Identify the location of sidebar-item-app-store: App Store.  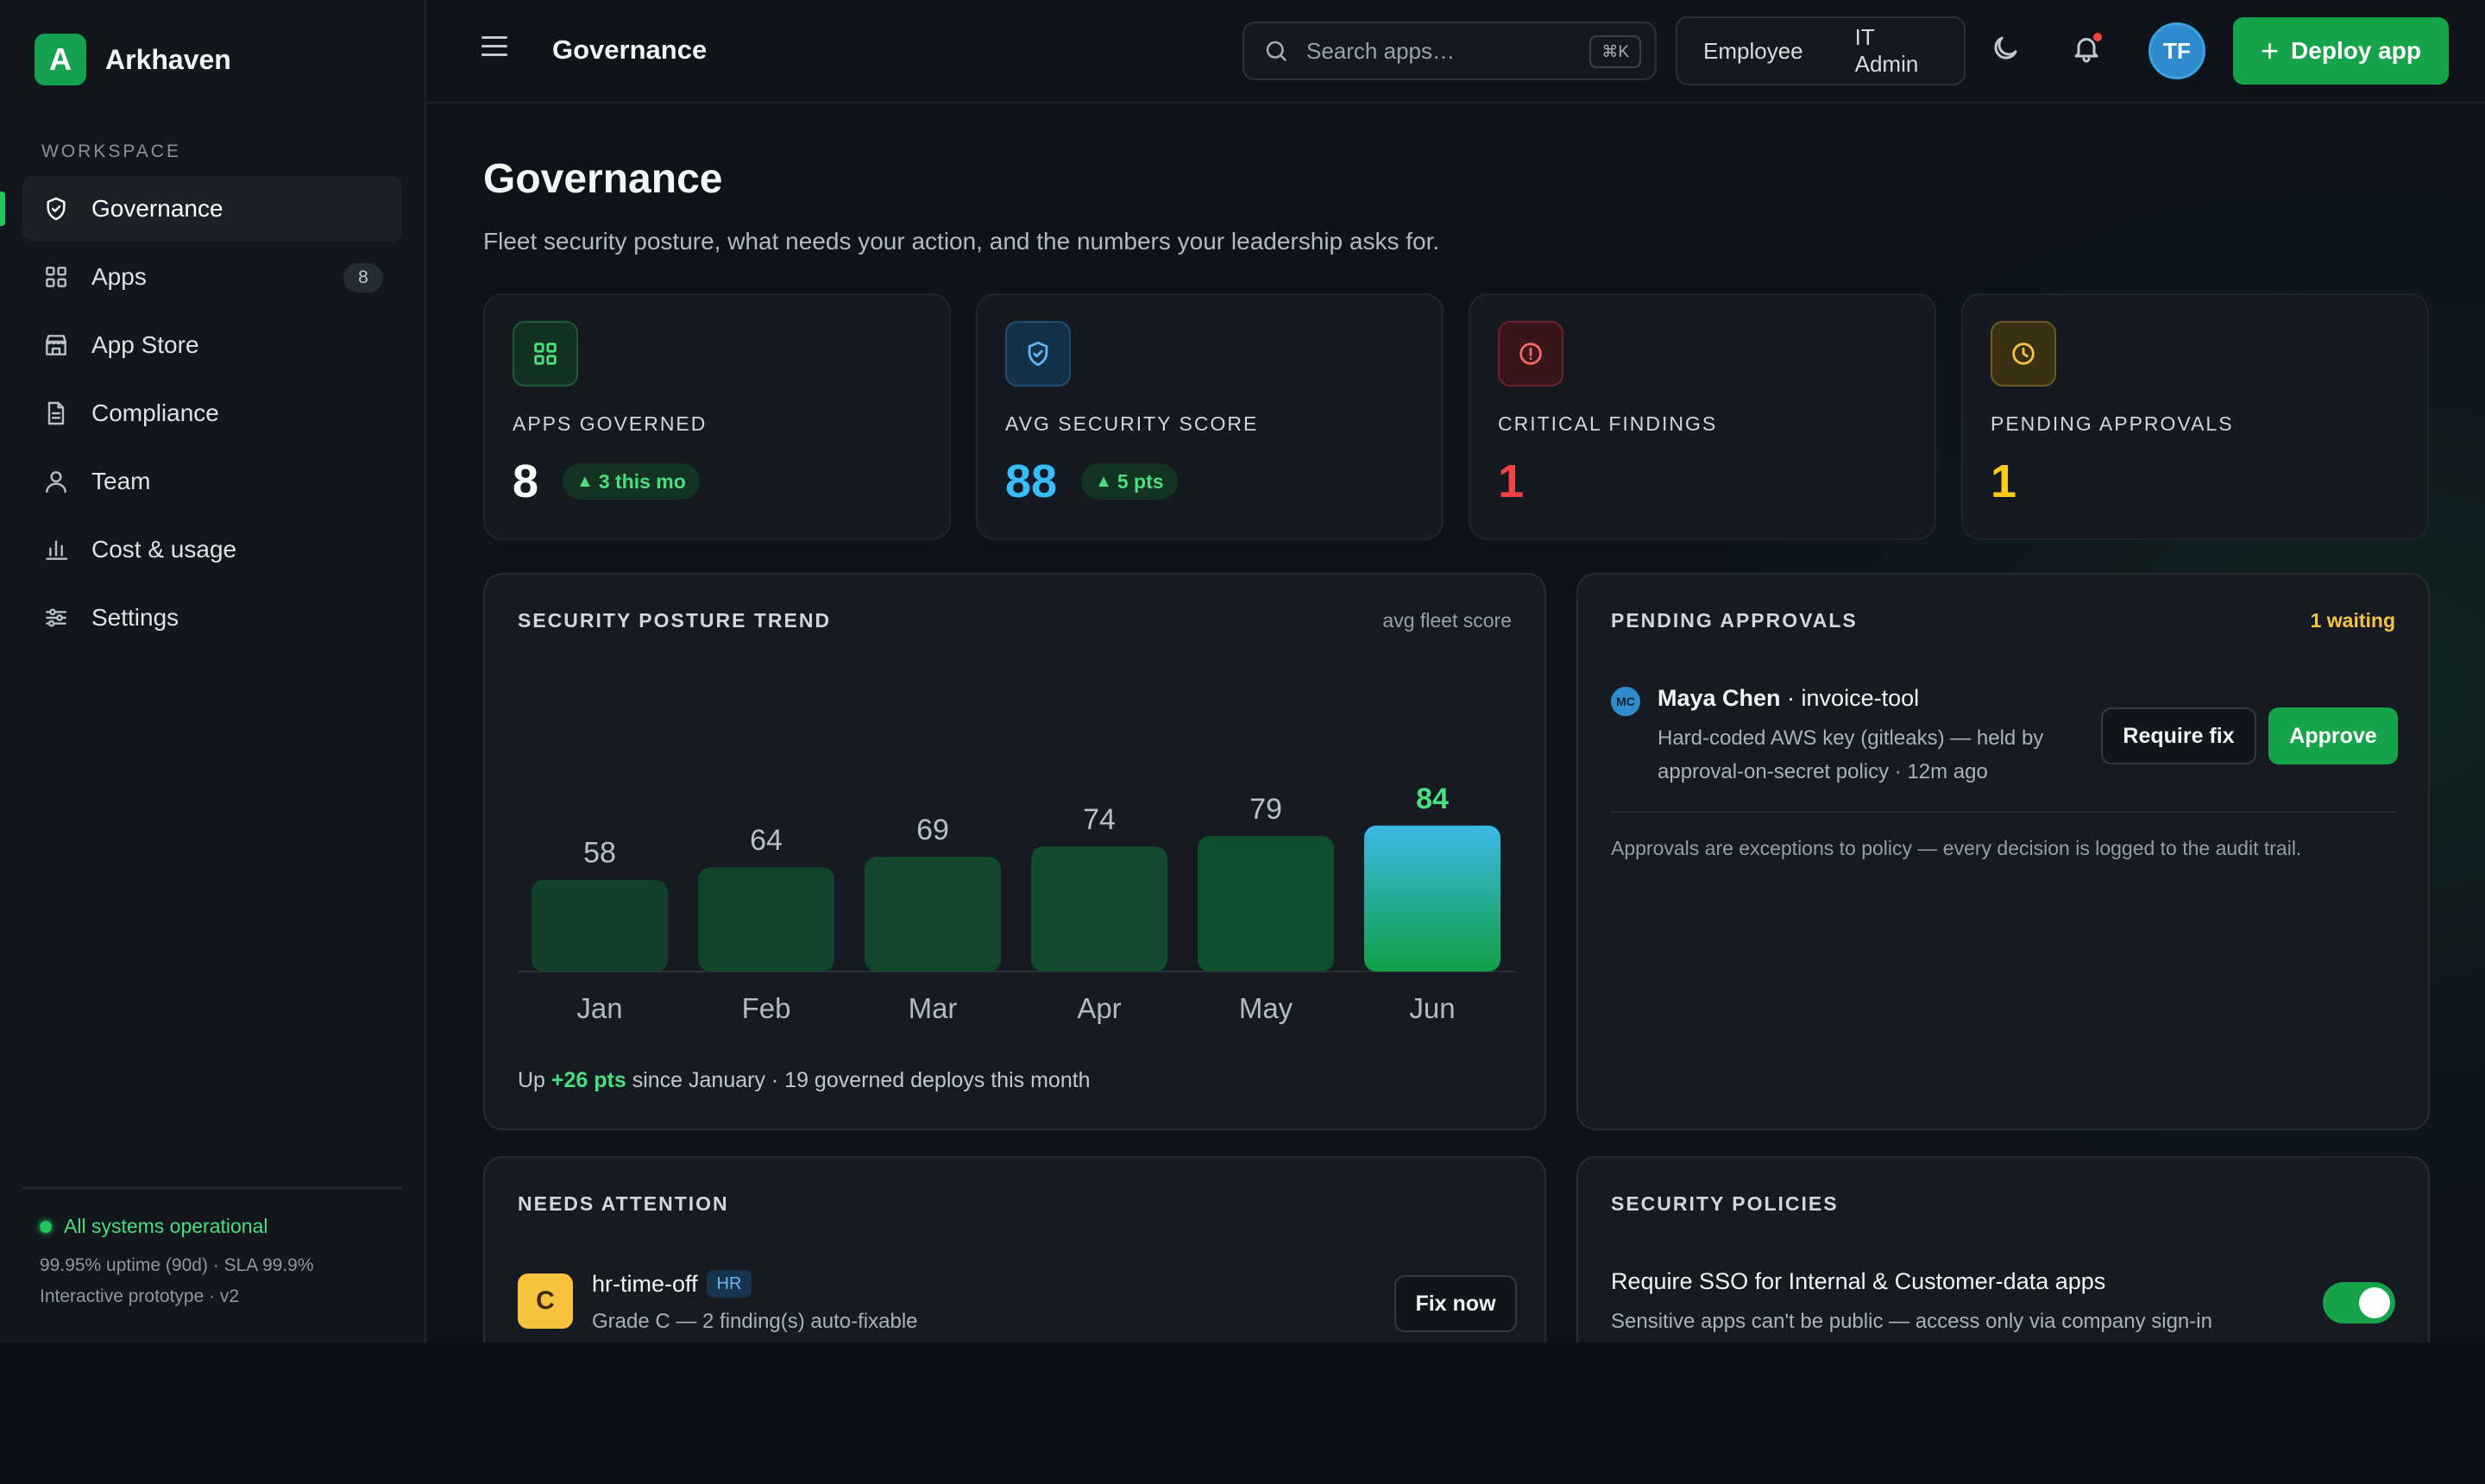
(212, 345).